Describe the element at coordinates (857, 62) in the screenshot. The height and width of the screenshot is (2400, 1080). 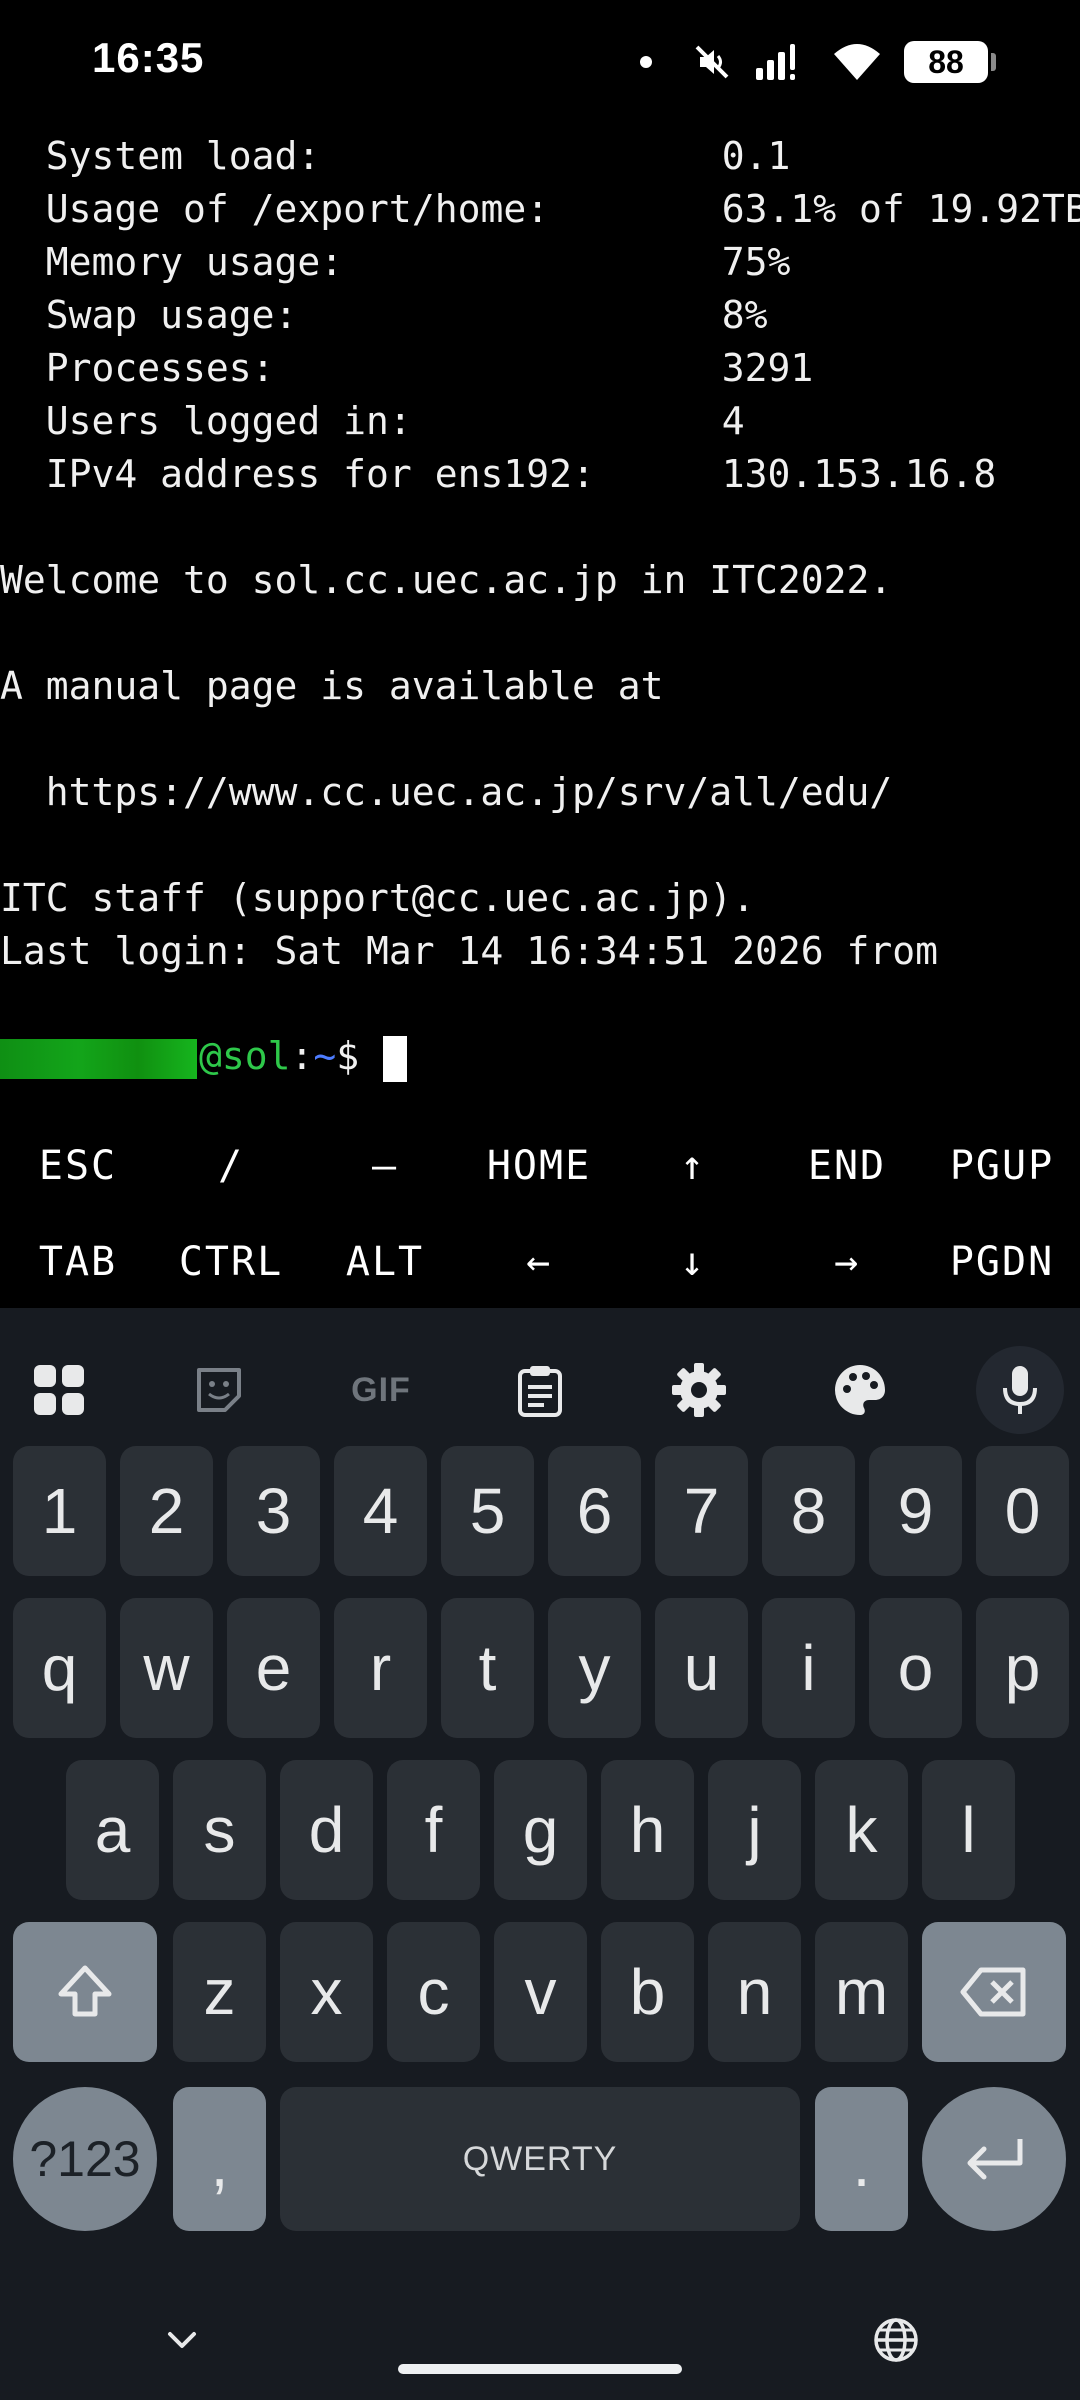
I see `wifi-icon` at that location.